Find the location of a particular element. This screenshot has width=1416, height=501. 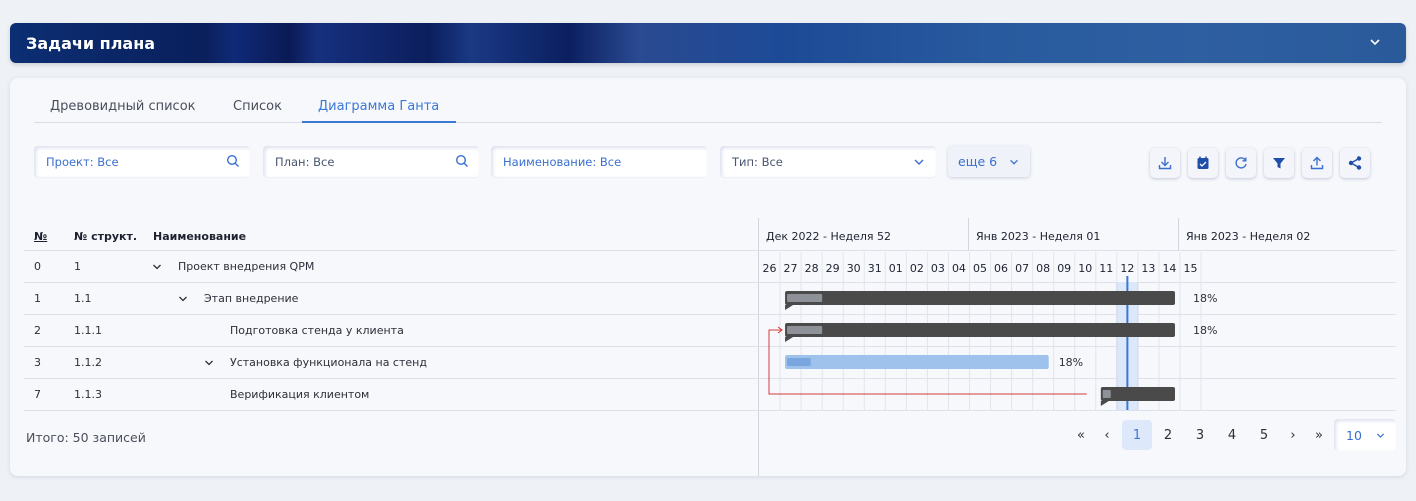

panel-header: Задачи плана is located at coordinates (708, 43).